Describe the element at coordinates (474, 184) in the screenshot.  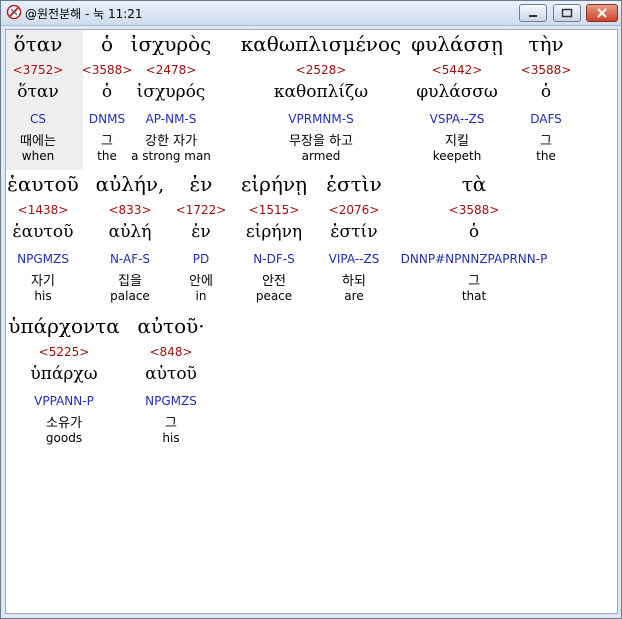
I see `greek-word: τὰ` at that location.